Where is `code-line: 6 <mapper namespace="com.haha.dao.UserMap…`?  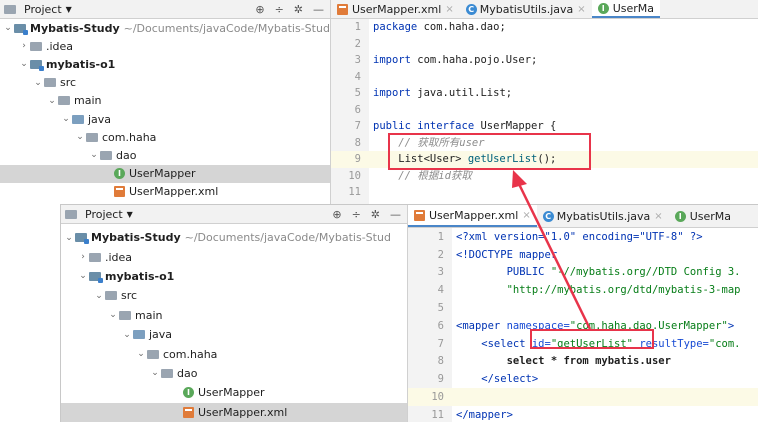 code-line: 6 <mapper namespace="com.haha.dao.UserMap… is located at coordinates (586, 325).